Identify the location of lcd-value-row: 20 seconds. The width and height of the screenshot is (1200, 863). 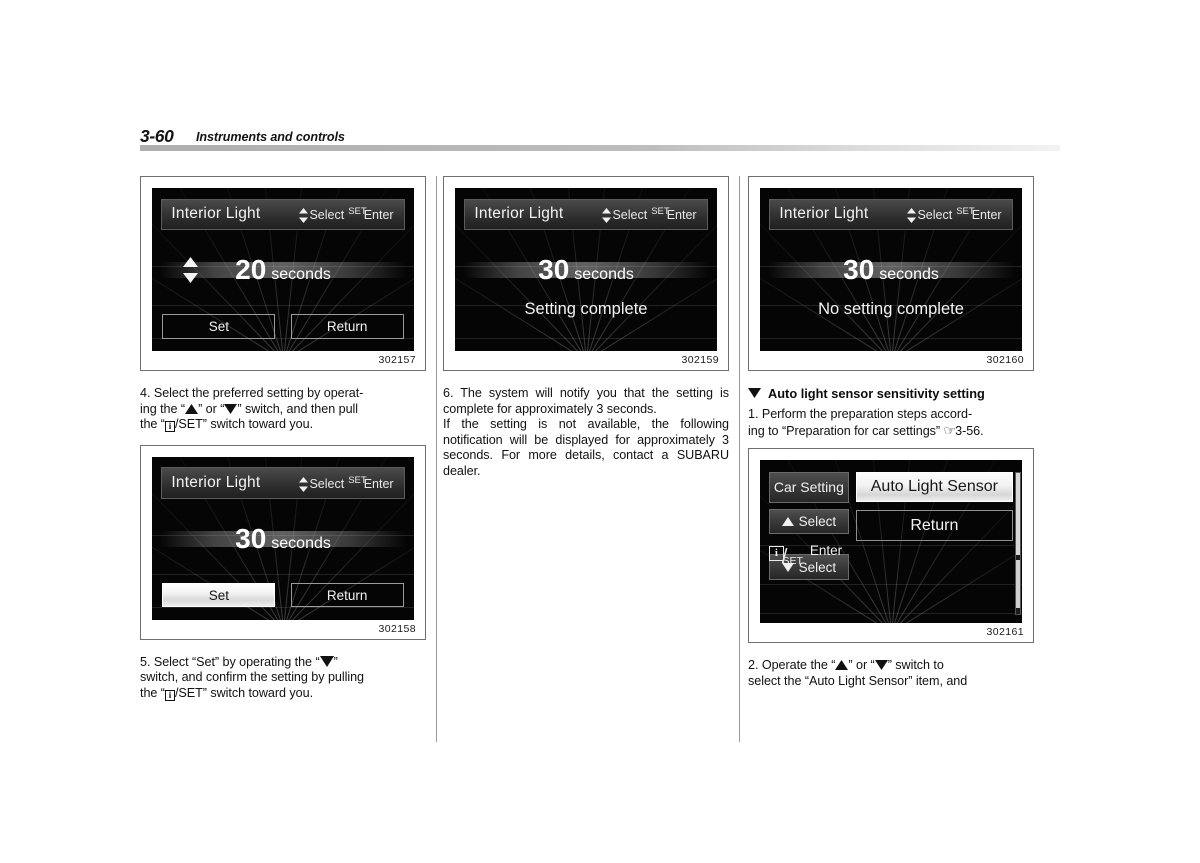
(283, 270).